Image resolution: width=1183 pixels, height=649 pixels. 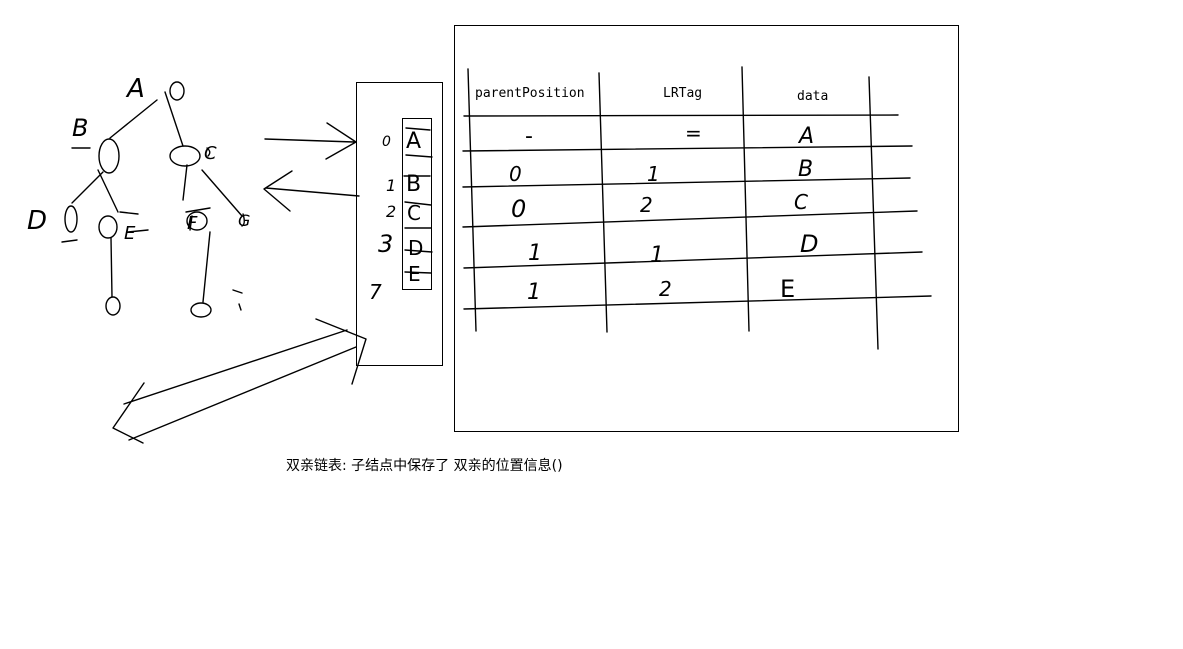 What do you see at coordinates (801, 202) in the screenshot?
I see `table-cell: C` at bounding box center [801, 202].